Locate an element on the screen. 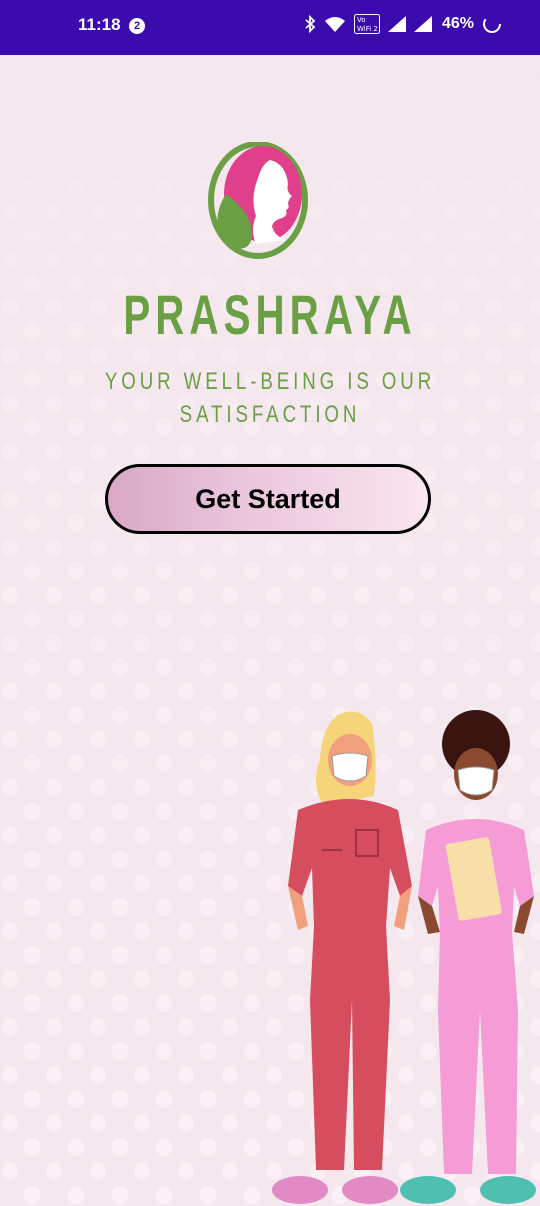 This screenshot has height=1206, width=540. tagline-line-2: SATISFACTION is located at coordinates (270, 414).